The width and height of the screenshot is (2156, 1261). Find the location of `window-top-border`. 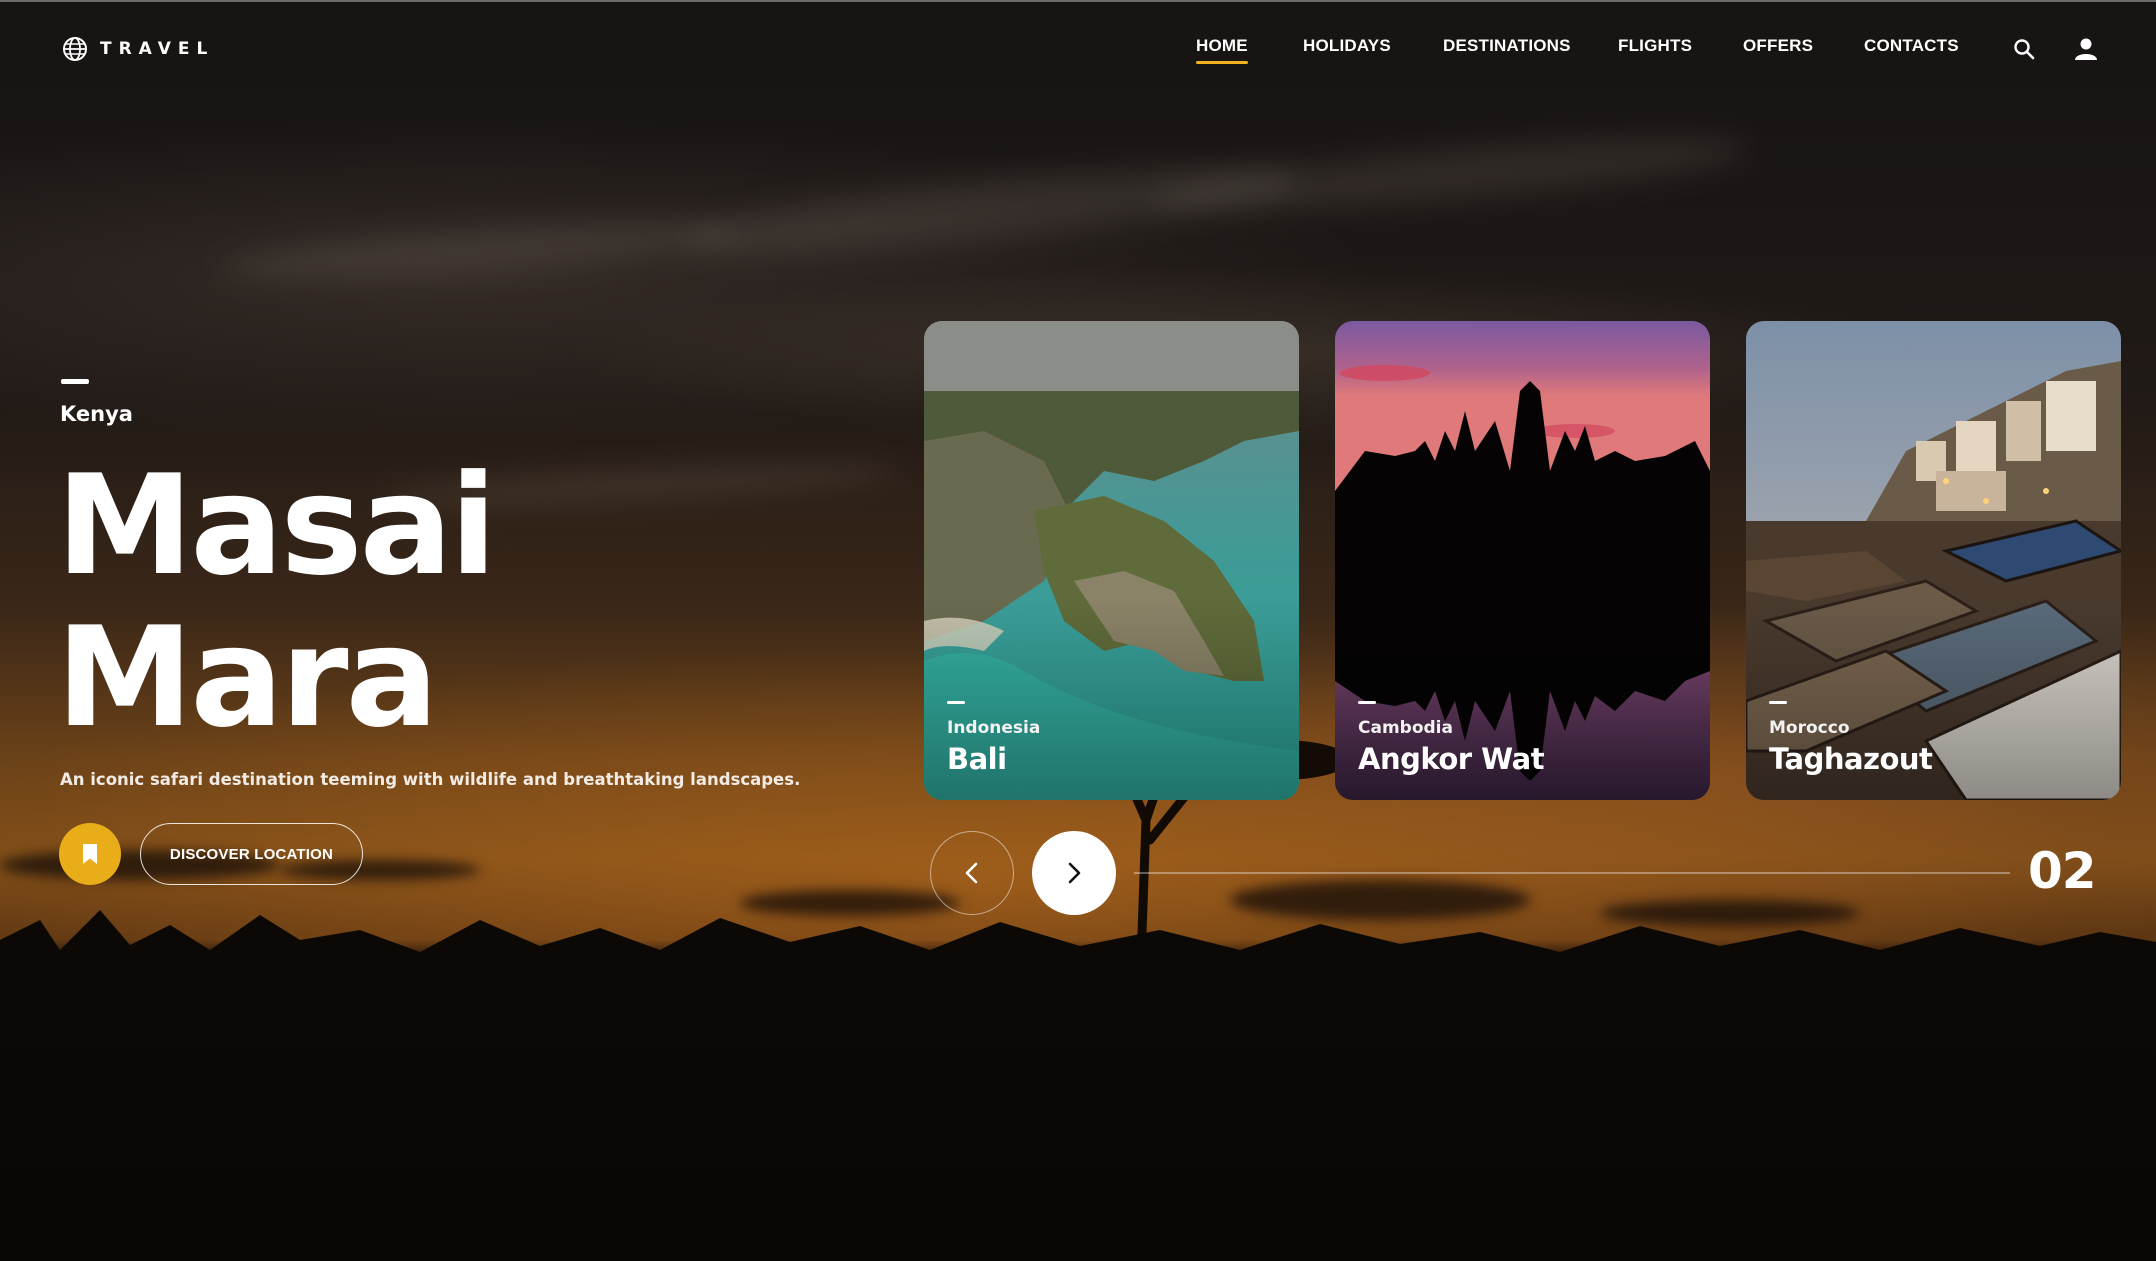

window-top-border is located at coordinates (1078, 1).